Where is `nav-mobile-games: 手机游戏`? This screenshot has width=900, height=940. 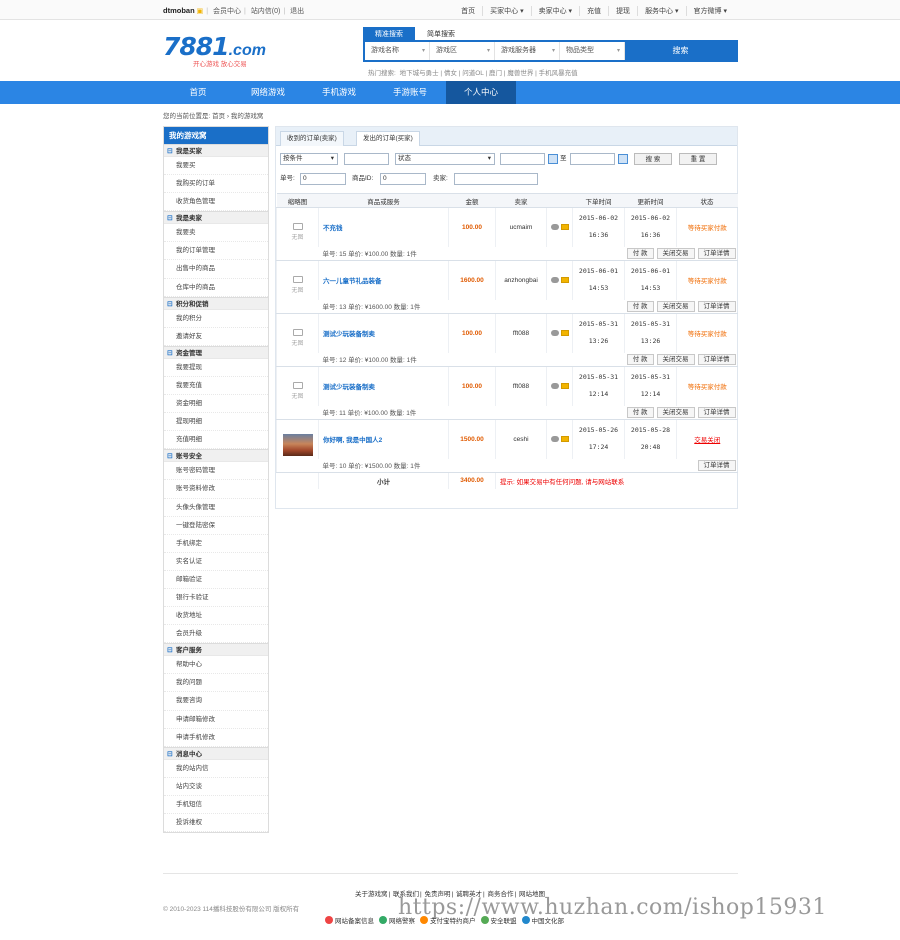
nav-mobile-games: 手机游戏 is located at coordinates (339, 92).